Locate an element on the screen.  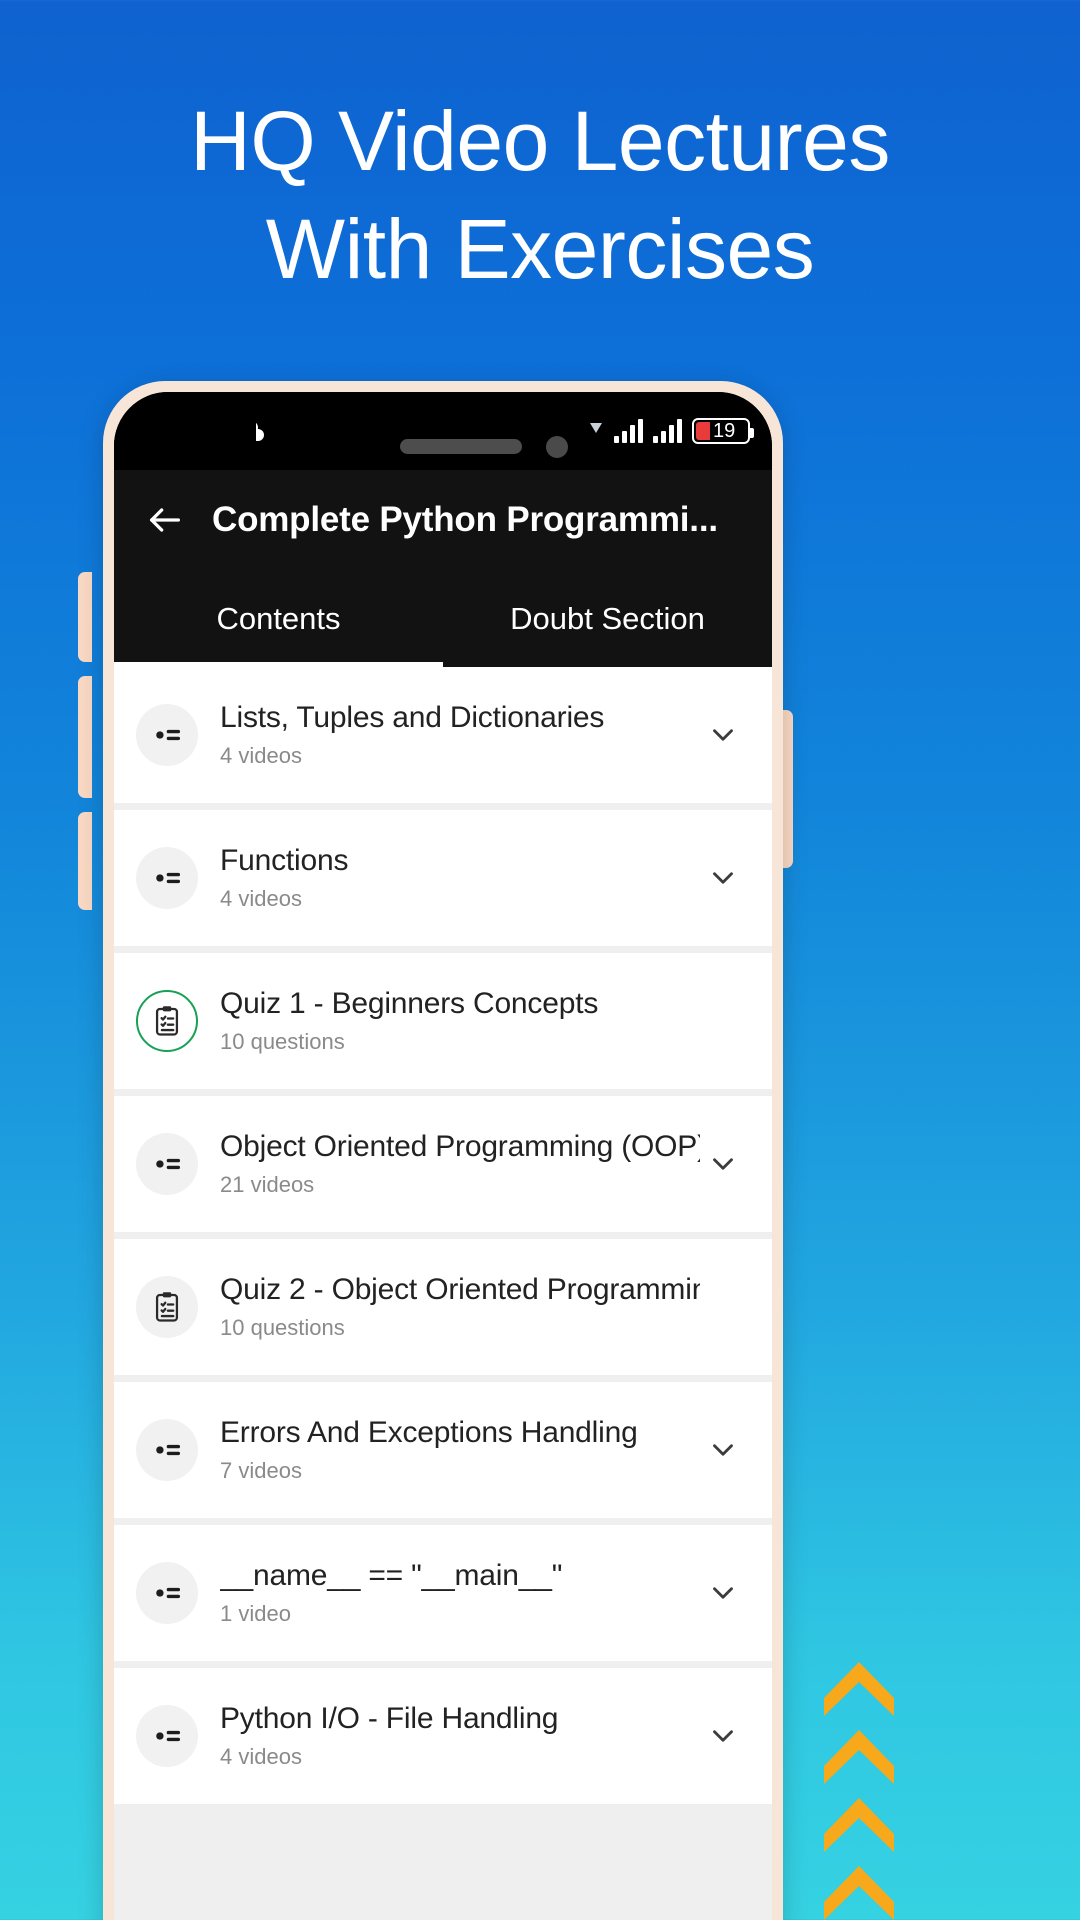
promo-headline-line-2: With Exercises is located at coordinates (540, 248).